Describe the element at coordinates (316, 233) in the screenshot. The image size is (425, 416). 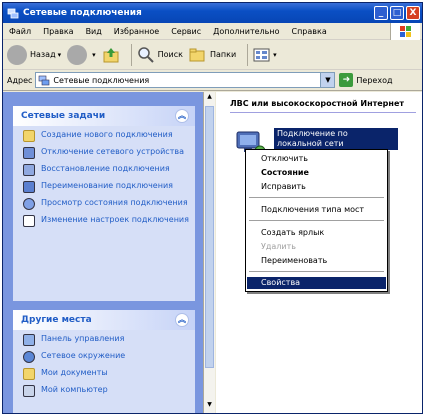
I see `menu-item-create-shortcut: Создать ярлык` at that location.